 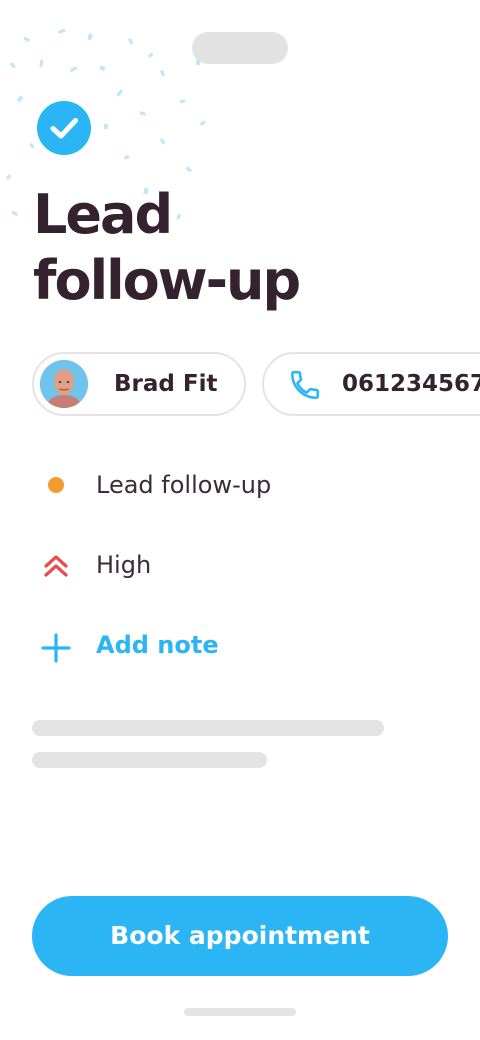 What do you see at coordinates (184, 485) in the screenshot?
I see `task-type-label: Lead follow-up` at bounding box center [184, 485].